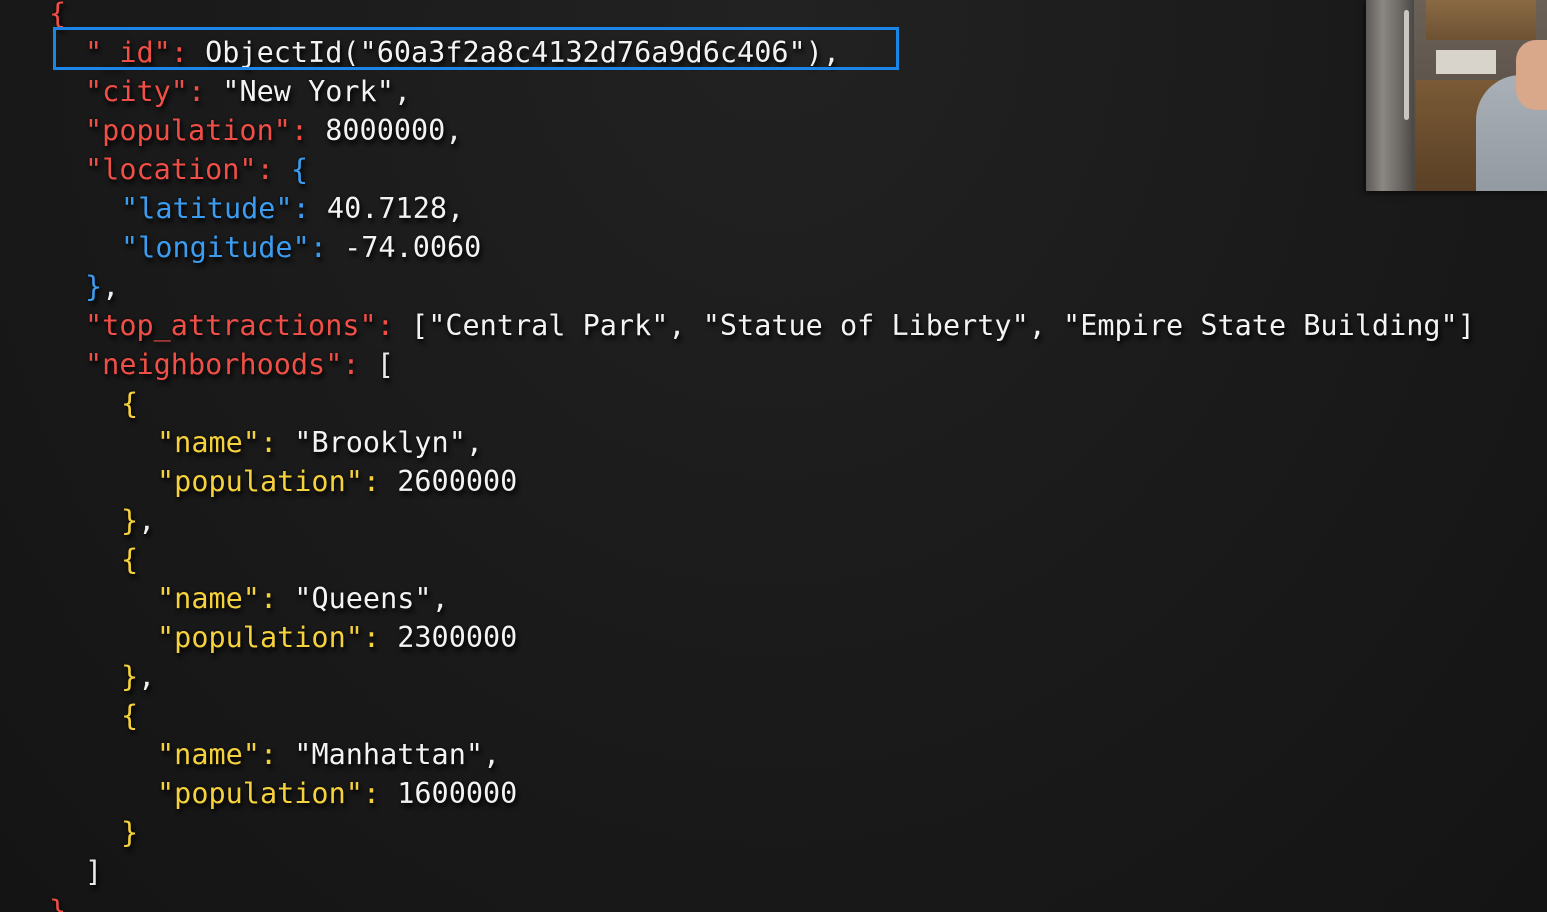 Image resolution: width=1547 pixels, height=912 pixels. I want to click on code-token: 2300000, so click(457, 637).